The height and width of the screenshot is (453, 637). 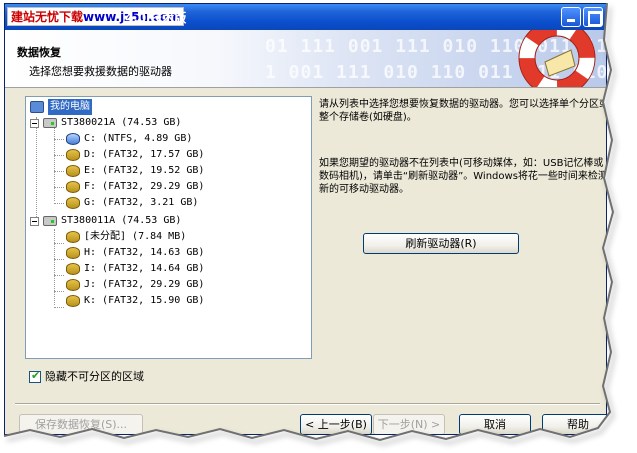 What do you see at coordinates (132, 203) in the screenshot?
I see `tree-item-volume: G: (FAT32, 3.21 GB)` at bounding box center [132, 203].